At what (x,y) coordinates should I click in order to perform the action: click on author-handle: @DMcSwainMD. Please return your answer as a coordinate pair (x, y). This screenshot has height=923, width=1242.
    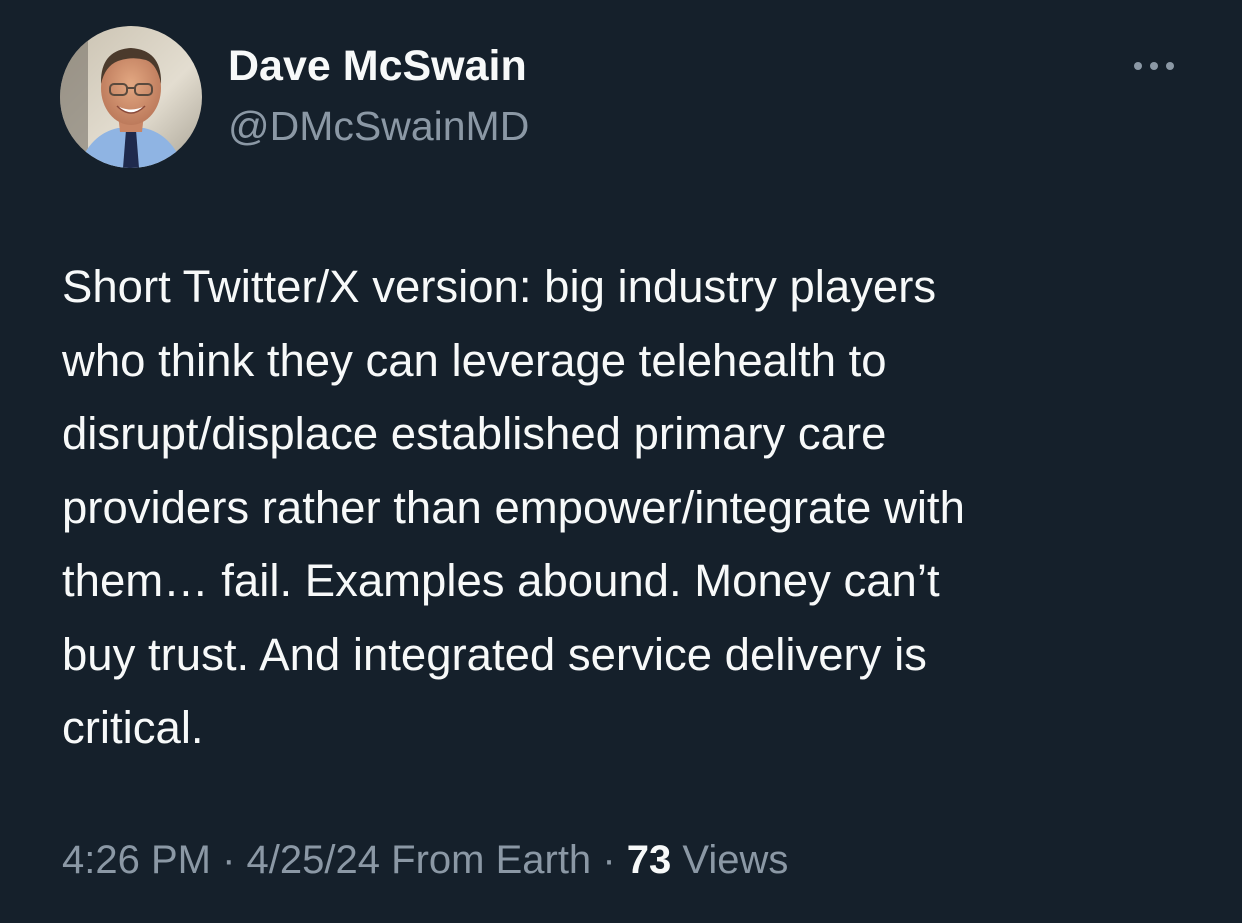
    Looking at the image, I should click on (378, 126).